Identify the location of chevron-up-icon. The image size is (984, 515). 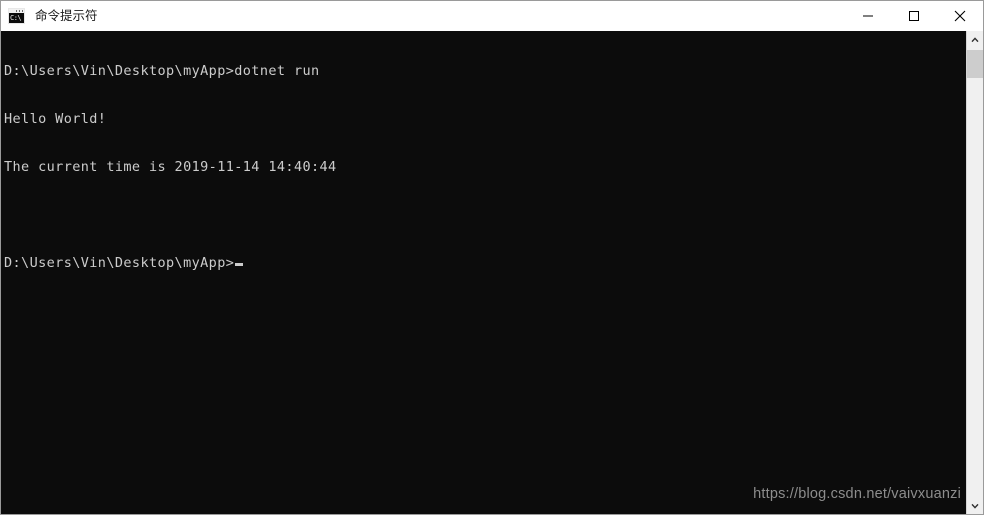
(975, 39).